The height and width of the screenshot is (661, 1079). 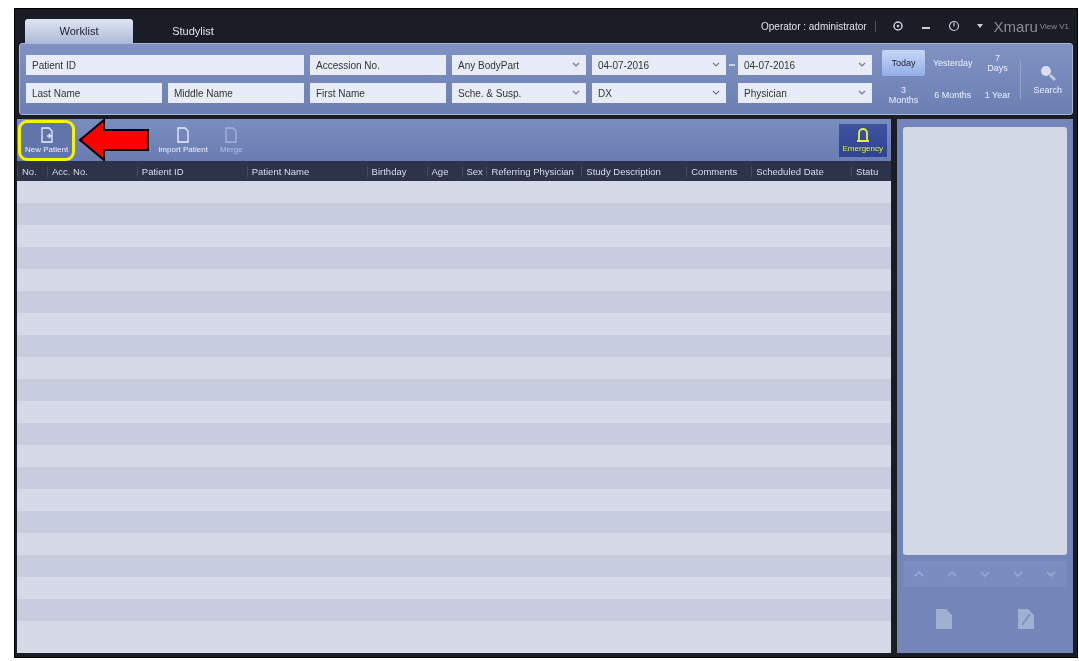 I want to click on column-header: Comments, so click(x=719, y=171).